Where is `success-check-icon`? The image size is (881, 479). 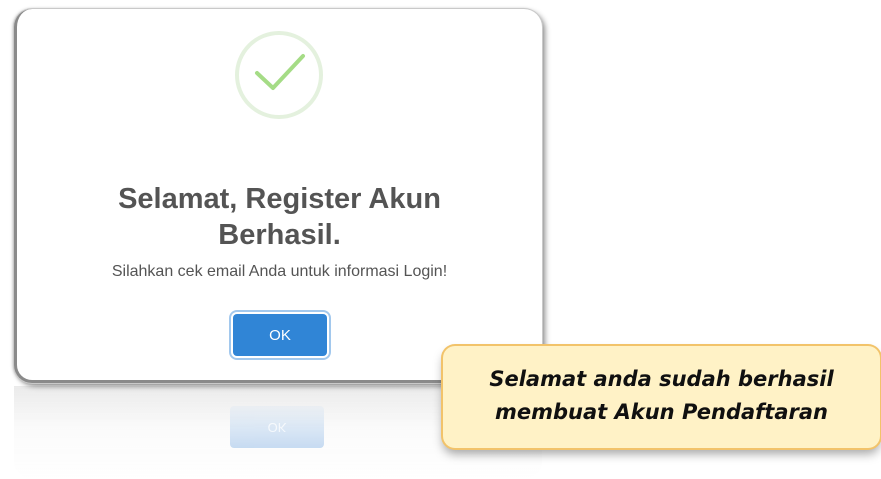
success-check-icon is located at coordinates (279, 75).